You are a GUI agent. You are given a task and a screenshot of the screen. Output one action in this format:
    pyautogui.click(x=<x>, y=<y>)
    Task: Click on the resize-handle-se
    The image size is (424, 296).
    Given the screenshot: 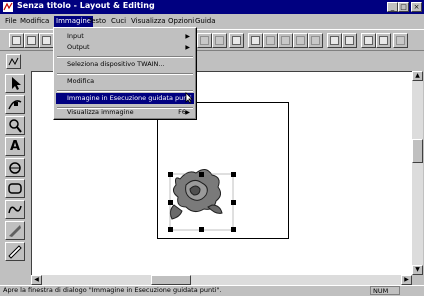 What is the action you would take?
    pyautogui.click(x=233, y=229)
    